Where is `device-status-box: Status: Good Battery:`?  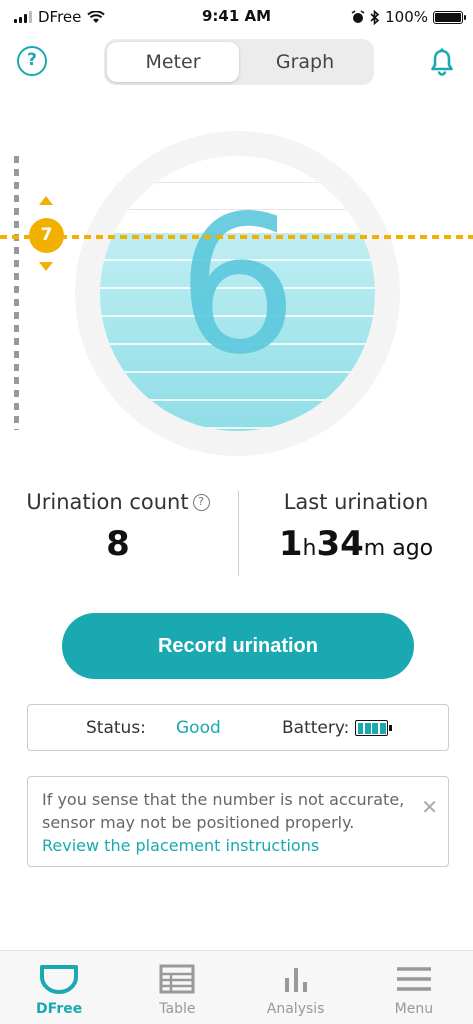 device-status-box: Status: Good Battery: is located at coordinates (238, 727).